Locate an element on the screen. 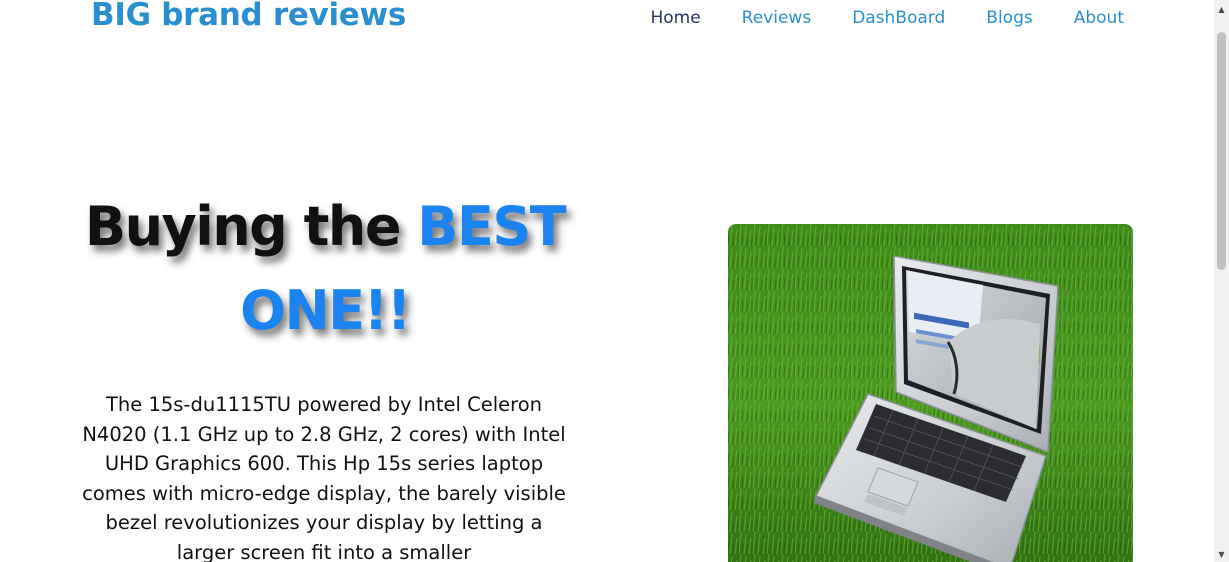 Image resolution: width=1229 pixels, height=562 pixels. nav-about-link: About is located at coordinates (1099, 18).